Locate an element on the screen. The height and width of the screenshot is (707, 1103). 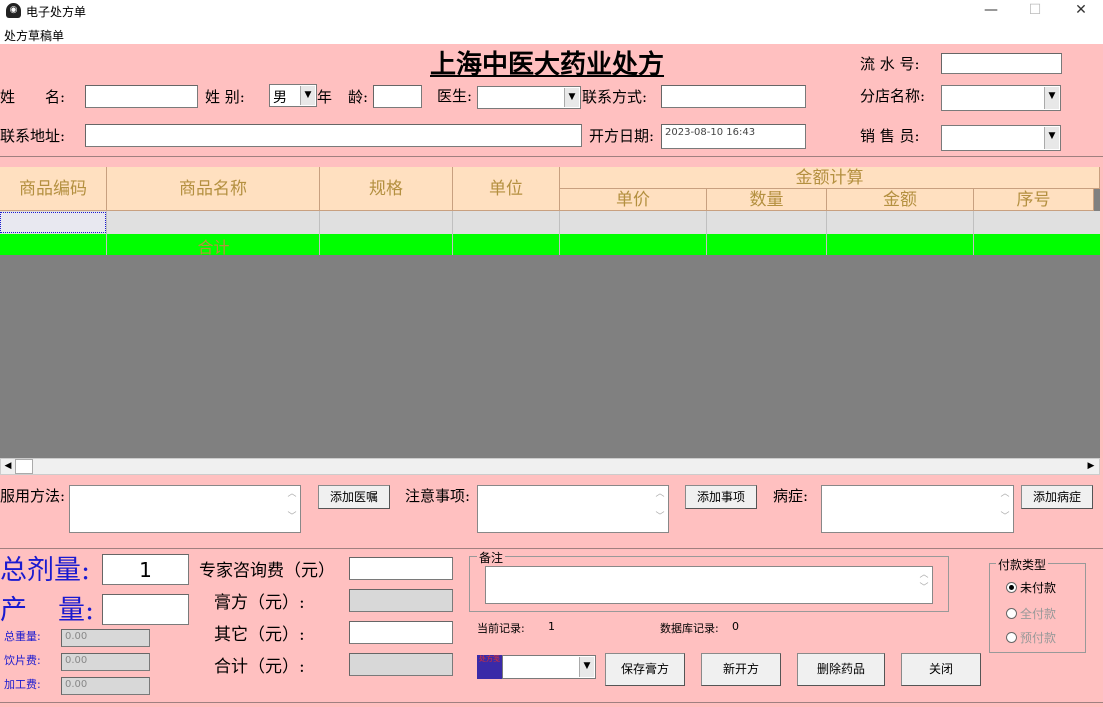
date-input: 2023-08-10 16:43 is located at coordinates (733, 136).